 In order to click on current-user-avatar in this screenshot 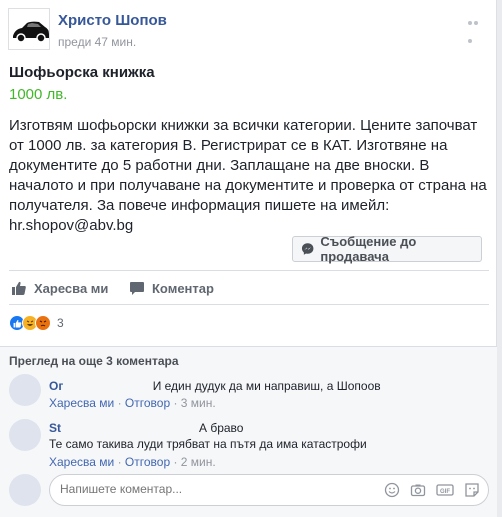, I will do `click(25, 490)`.